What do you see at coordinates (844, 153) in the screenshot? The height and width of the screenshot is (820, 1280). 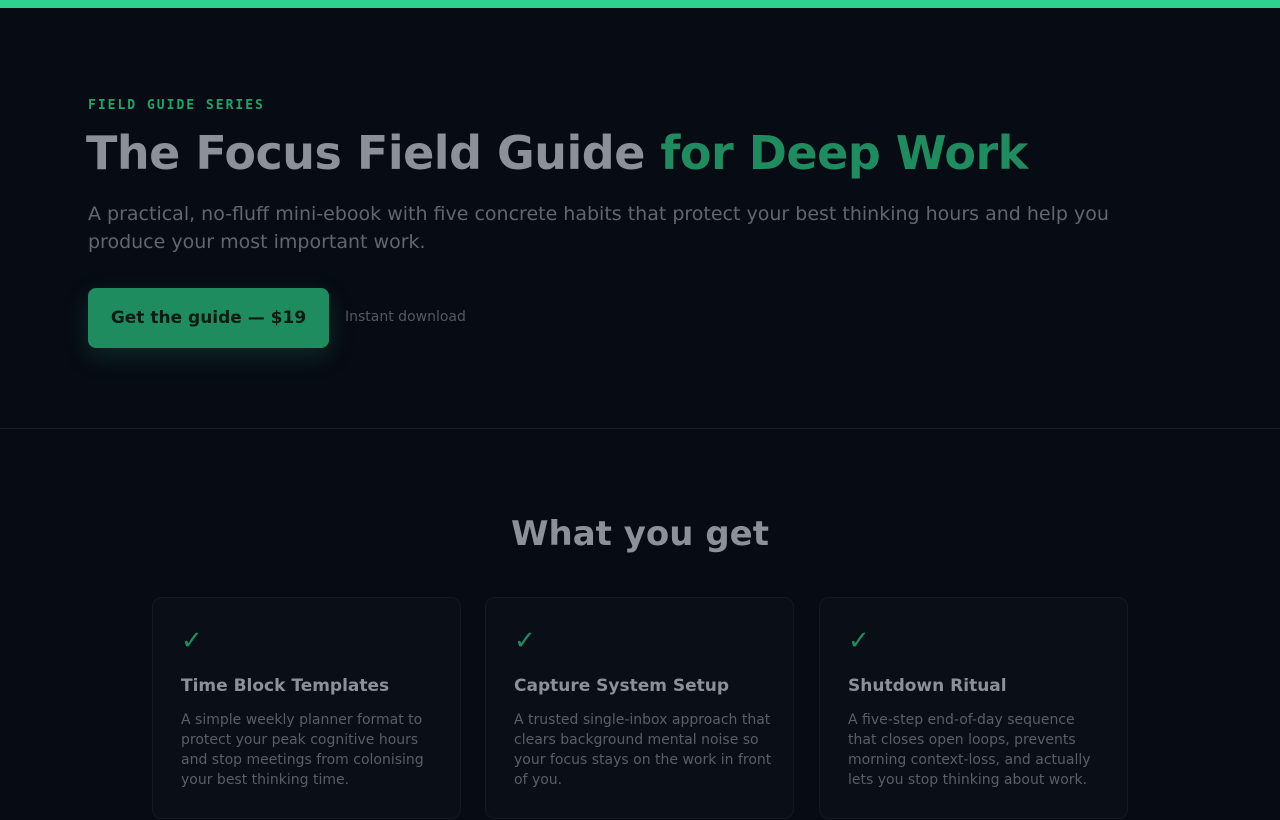 I see `page-title-accent: for Deep Work` at bounding box center [844, 153].